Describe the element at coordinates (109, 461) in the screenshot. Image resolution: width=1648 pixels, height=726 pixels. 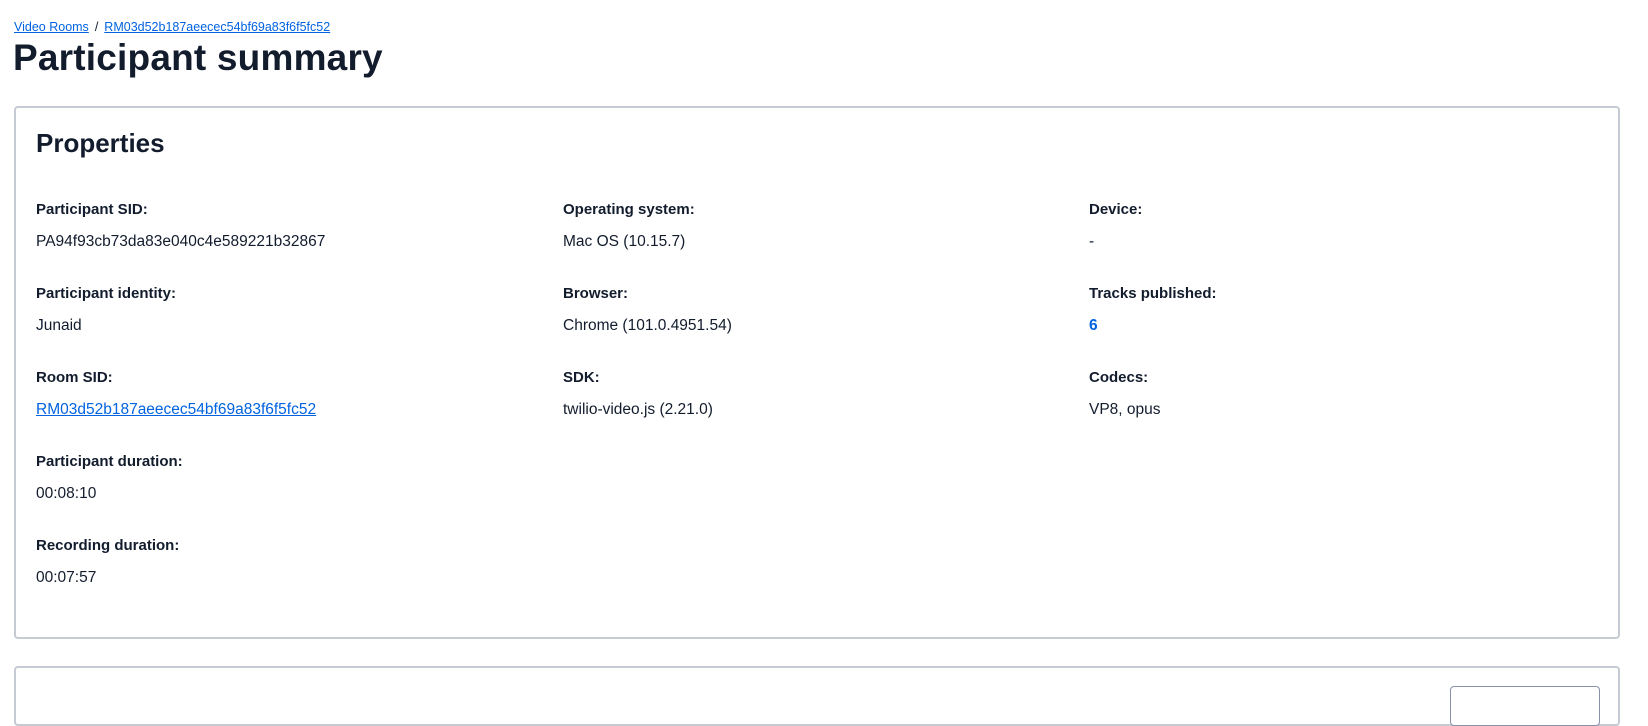
I see `property-label: Participant duration:` at that location.